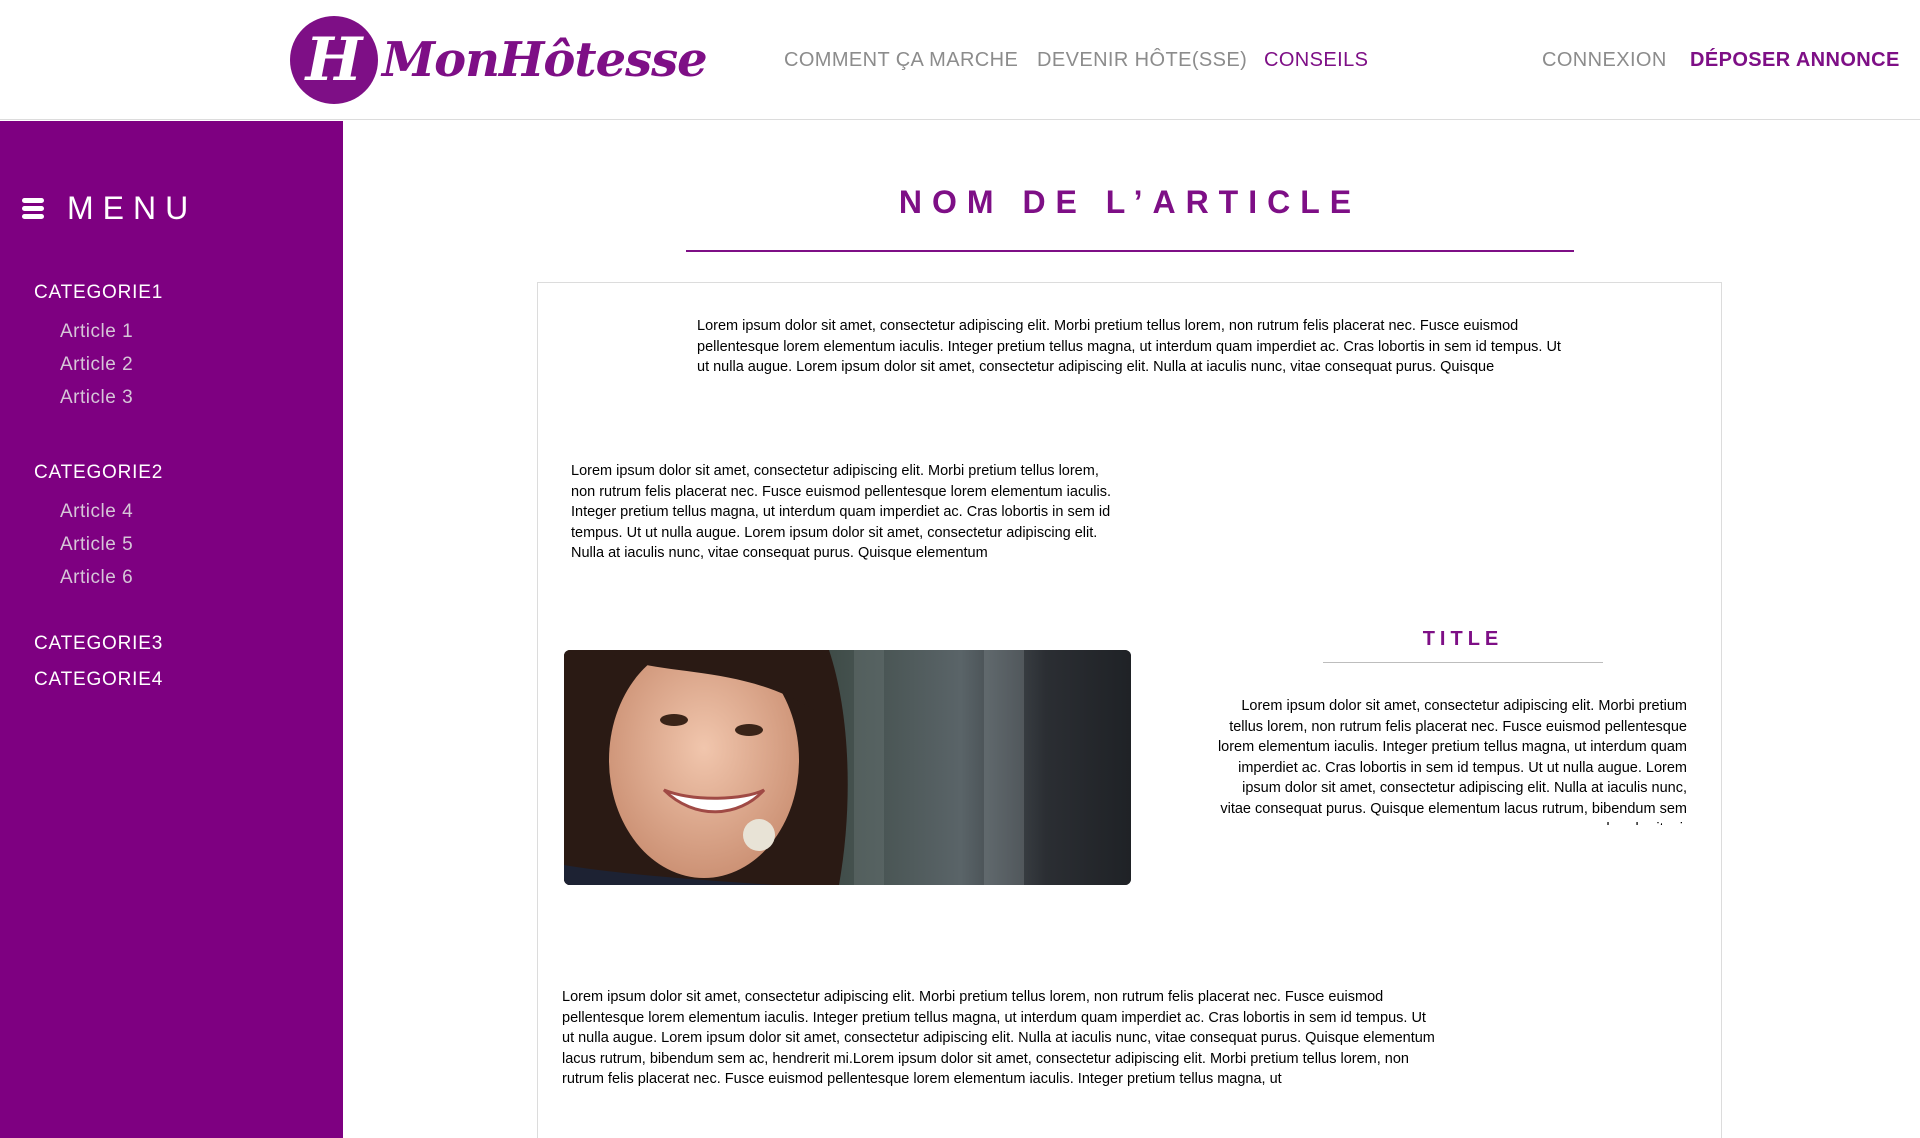 The width and height of the screenshot is (1920, 1138). Describe the element at coordinates (96, 578) in the screenshot. I see `sidebar-article-6: Article 6` at that location.